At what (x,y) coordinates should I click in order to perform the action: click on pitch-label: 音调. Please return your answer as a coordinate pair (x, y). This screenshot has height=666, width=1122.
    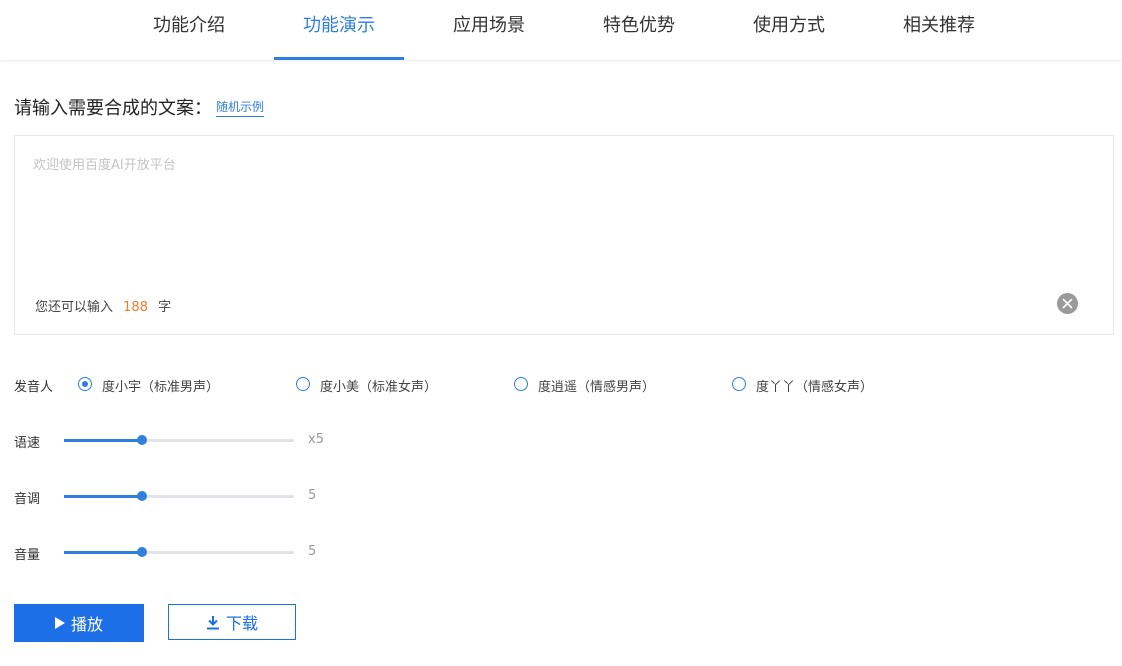
    Looking at the image, I should click on (27, 499).